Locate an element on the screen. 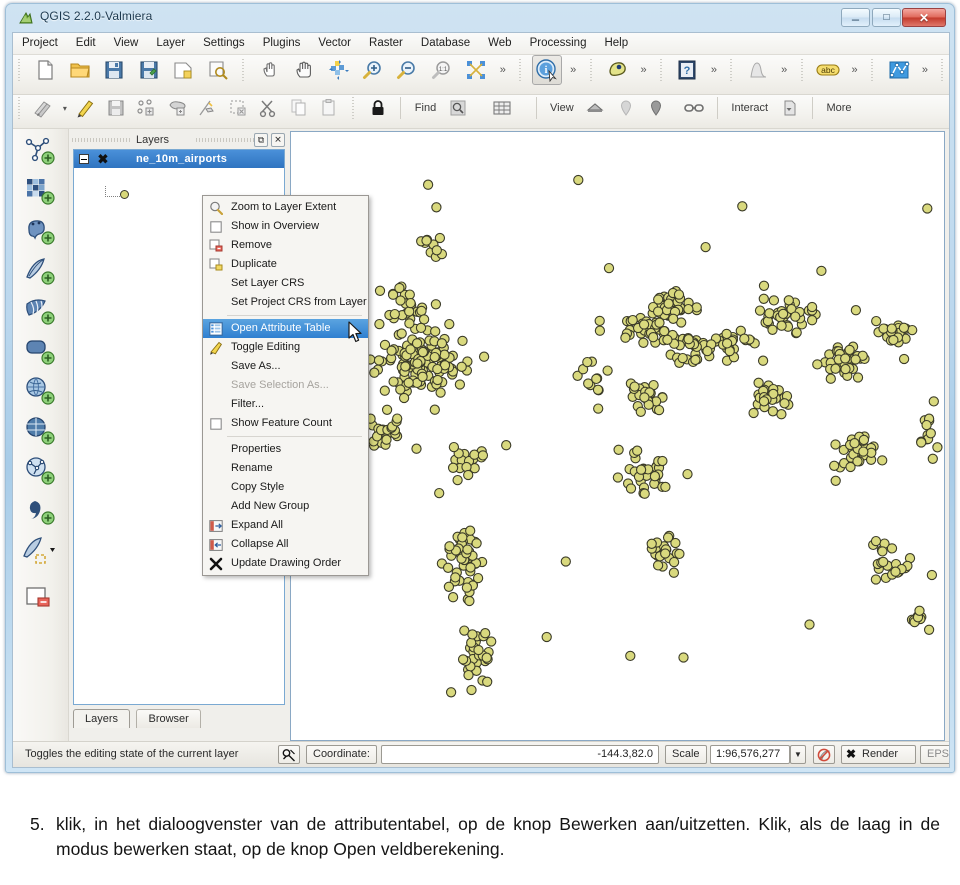 The width and height of the screenshot is (960, 885). context-menu-item-toggle-editing: Toggle Editing is located at coordinates (285, 347).